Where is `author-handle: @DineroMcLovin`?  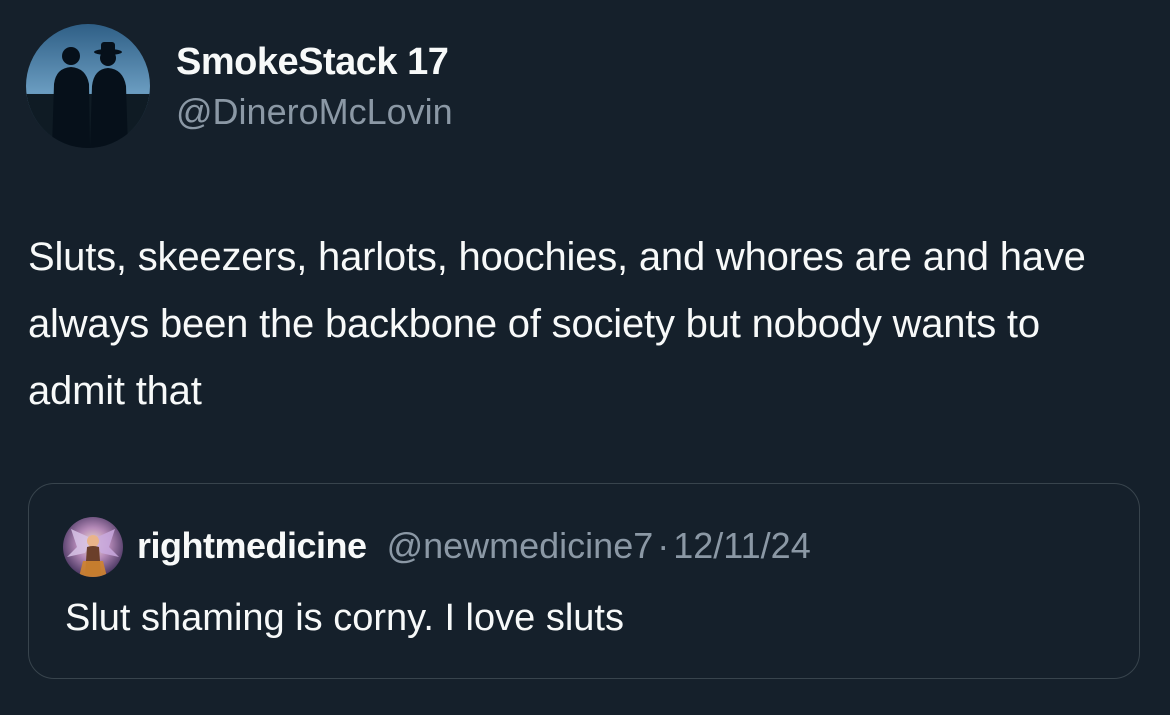
author-handle: @DineroMcLovin is located at coordinates (314, 112).